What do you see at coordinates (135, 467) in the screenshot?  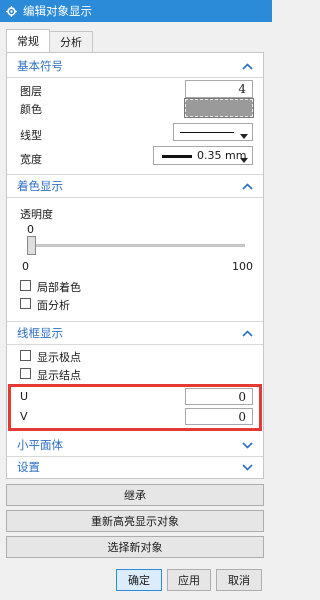 I see `section-settings-header: 设置` at bounding box center [135, 467].